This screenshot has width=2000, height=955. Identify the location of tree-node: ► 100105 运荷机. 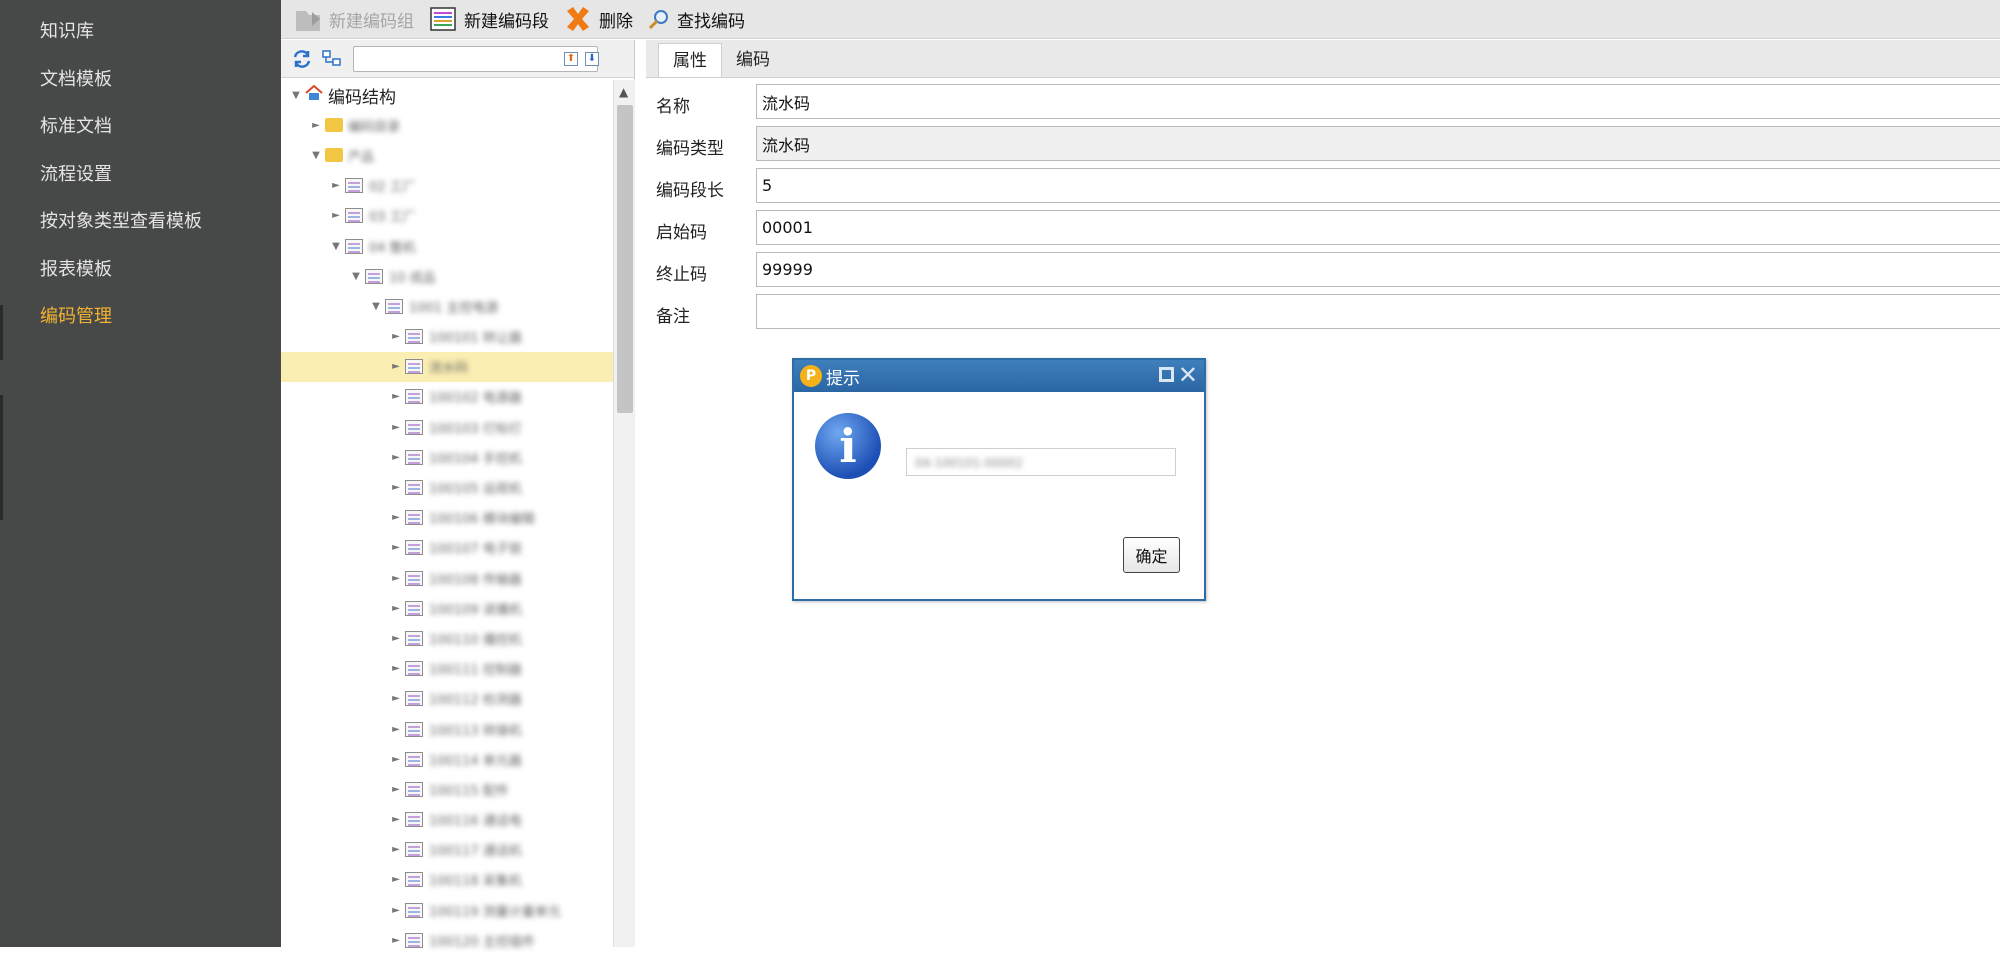
(447, 487).